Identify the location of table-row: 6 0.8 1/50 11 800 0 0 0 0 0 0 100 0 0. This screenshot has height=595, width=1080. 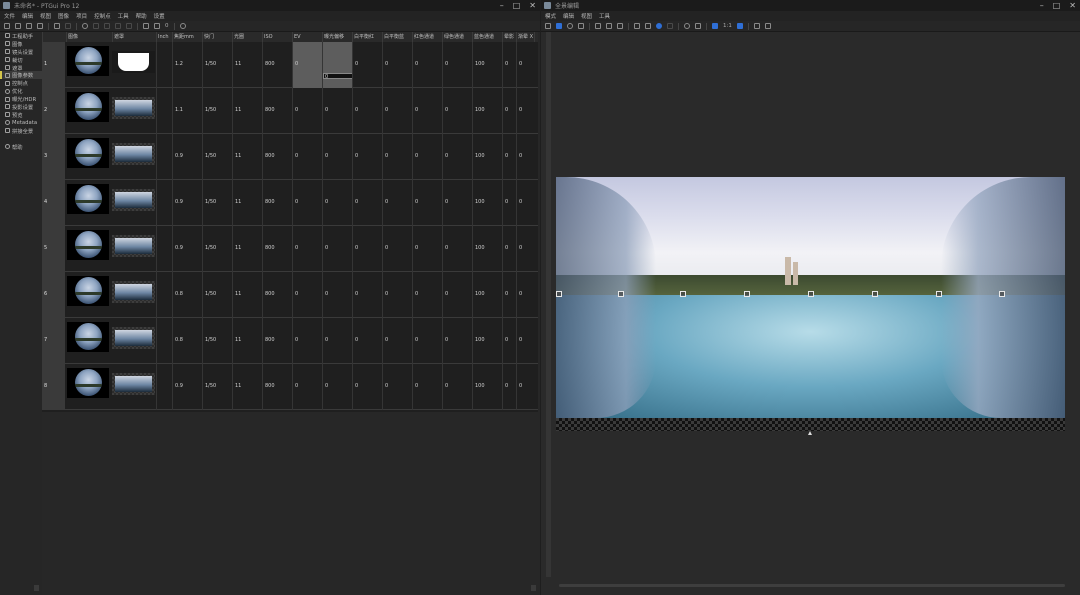
(290, 295).